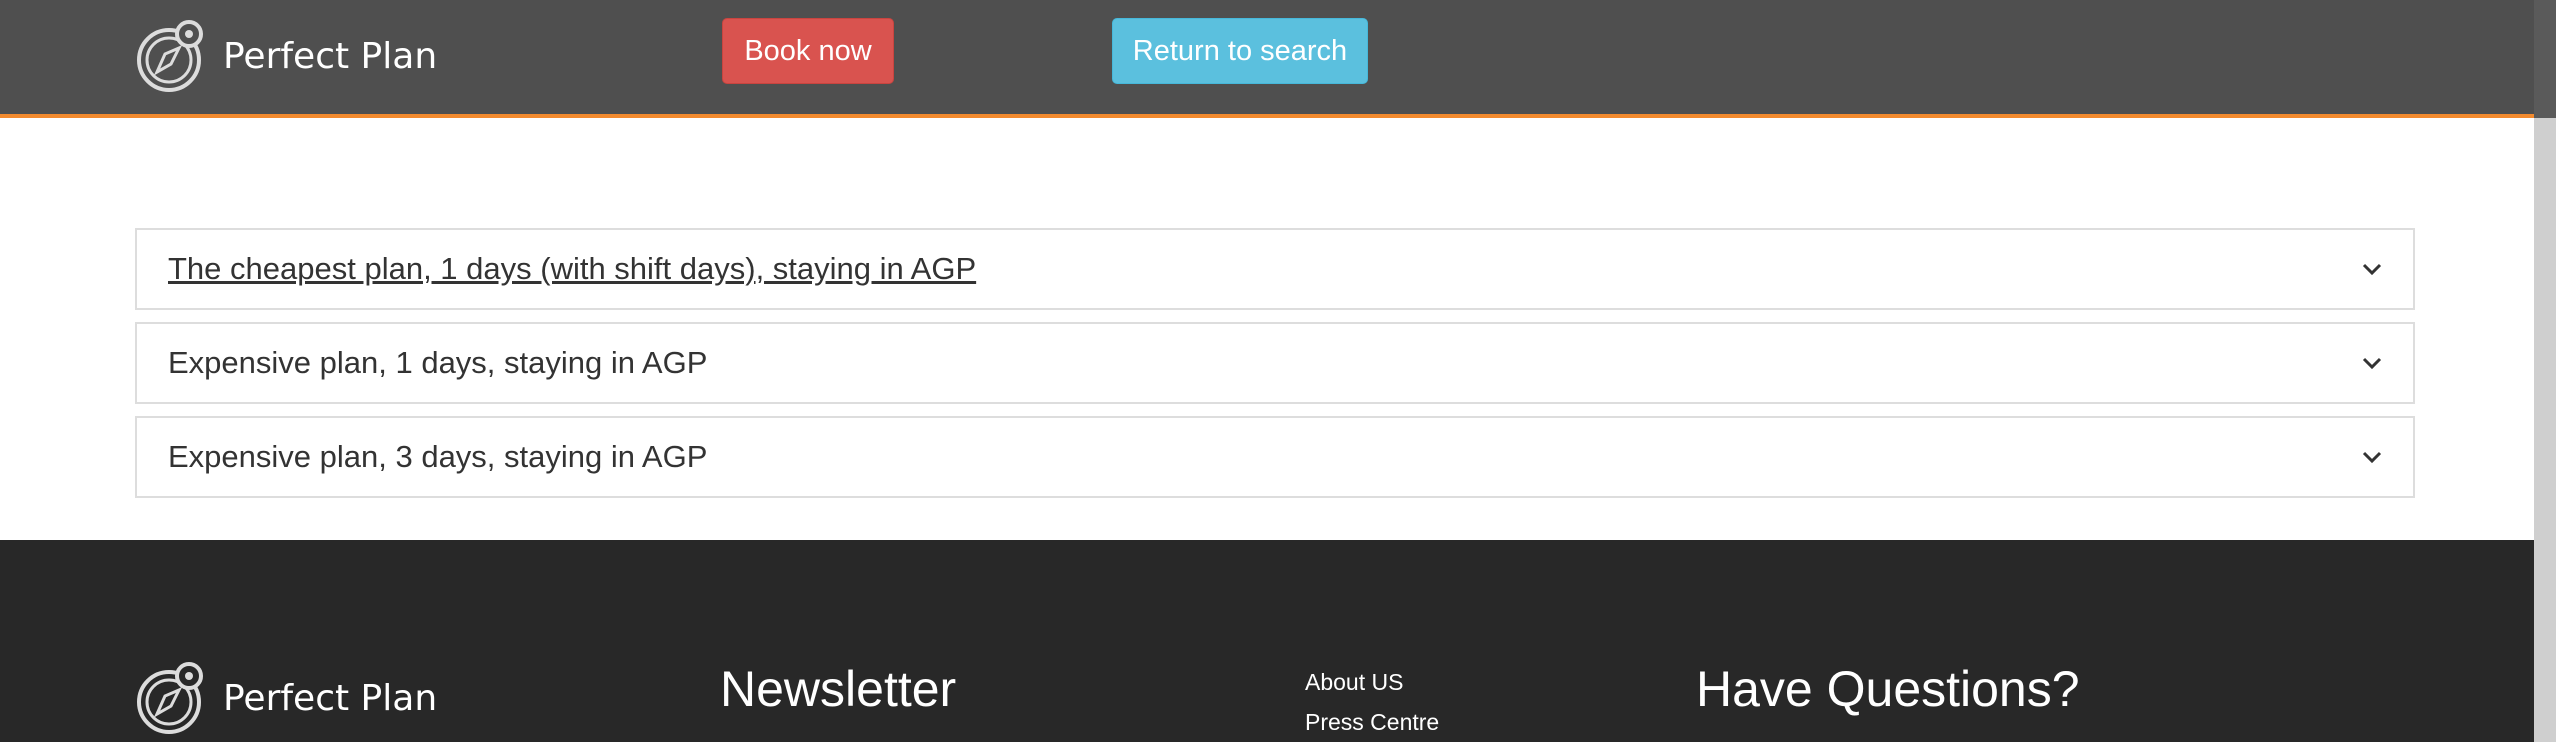 The height and width of the screenshot is (742, 2556). What do you see at coordinates (437, 457) in the screenshot?
I see `plan-title: Expensive plan, 3 days, staying in AGP` at bounding box center [437, 457].